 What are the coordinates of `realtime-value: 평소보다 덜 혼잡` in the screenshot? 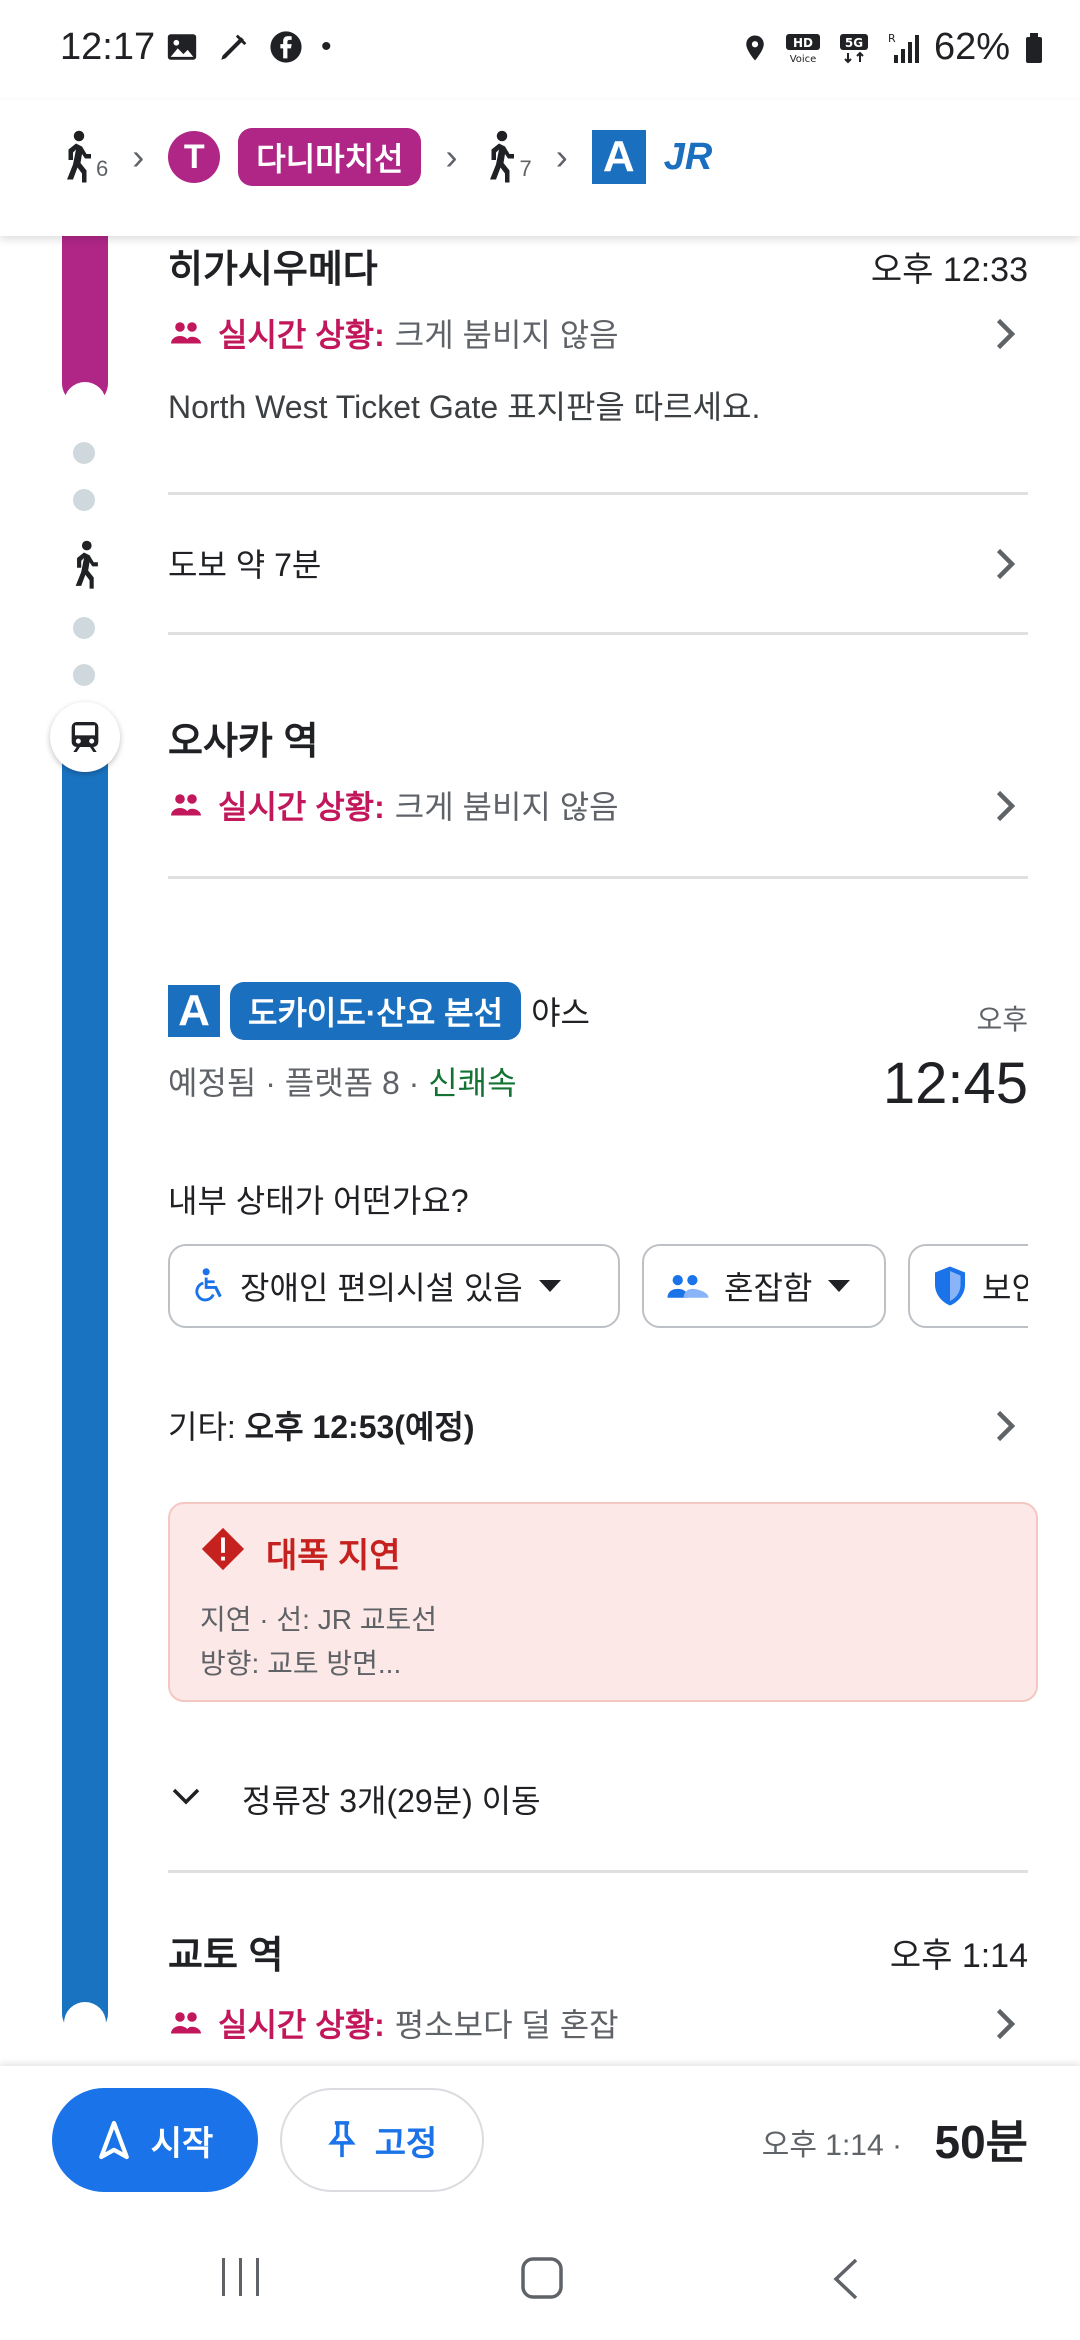 It's located at (506, 2025).